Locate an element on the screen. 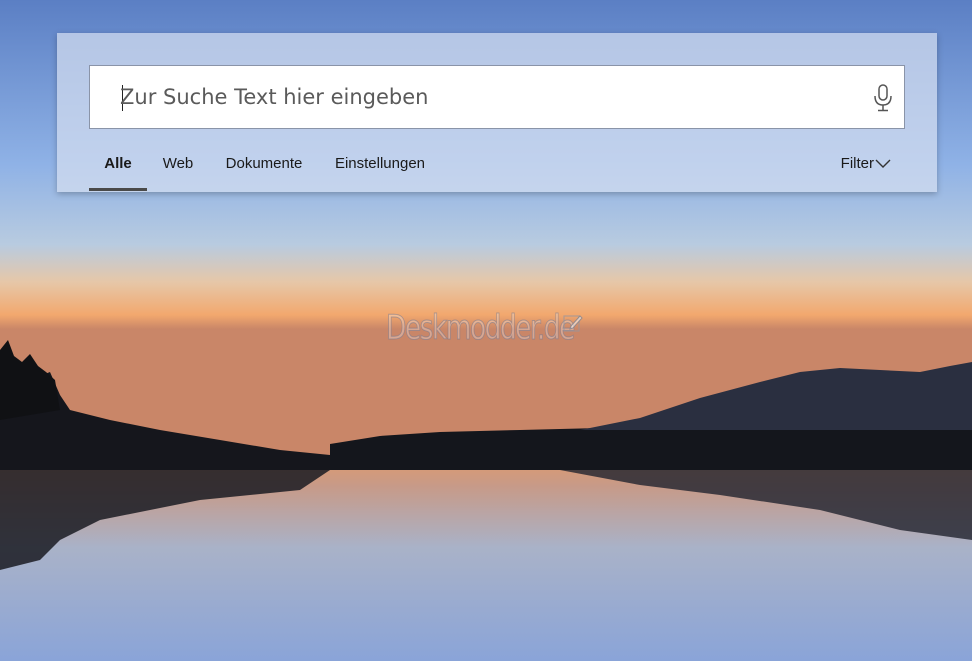 This screenshot has height=661, width=972. filter-label: Filter is located at coordinates (857, 163).